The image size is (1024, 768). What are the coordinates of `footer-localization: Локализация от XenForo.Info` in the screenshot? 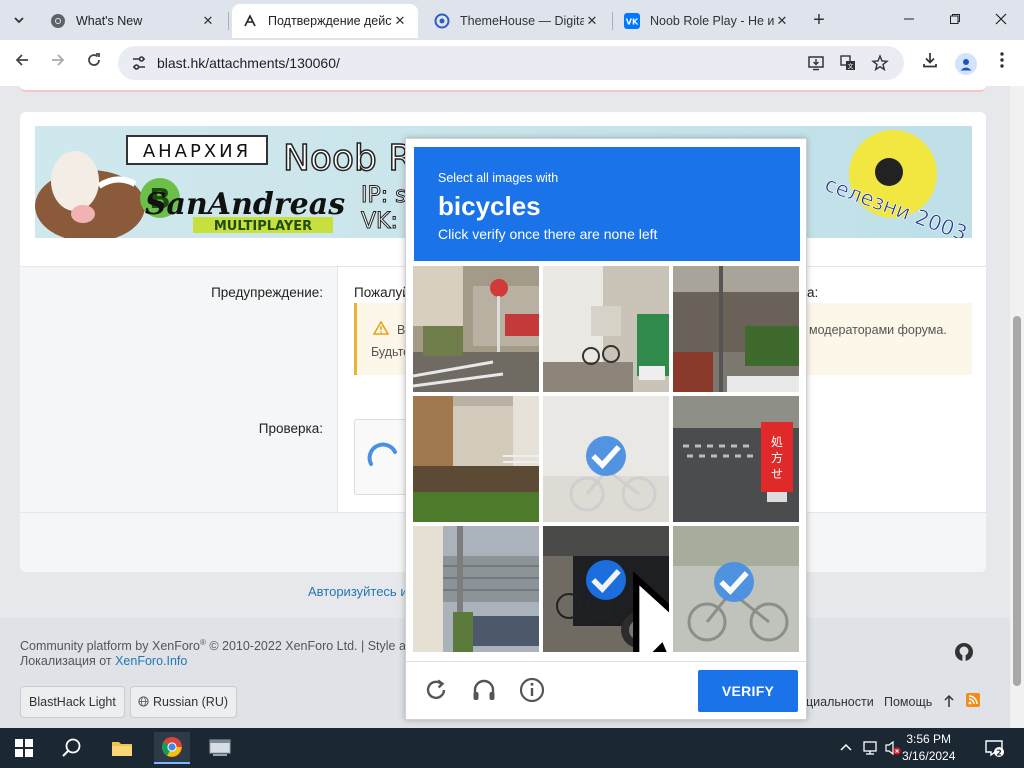 It's located at (103, 661).